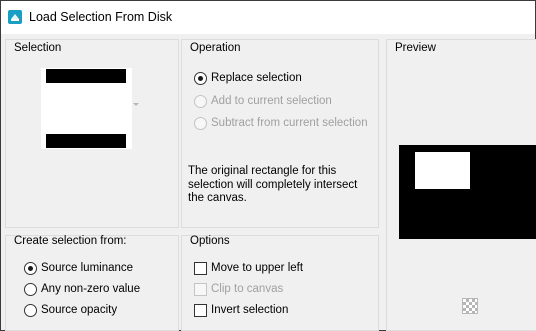 The width and height of the screenshot is (536, 331). What do you see at coordinates (273, 184) in the screenshot?
I see `info-line: selection will completely intersect` at bounding box center [273, 184].